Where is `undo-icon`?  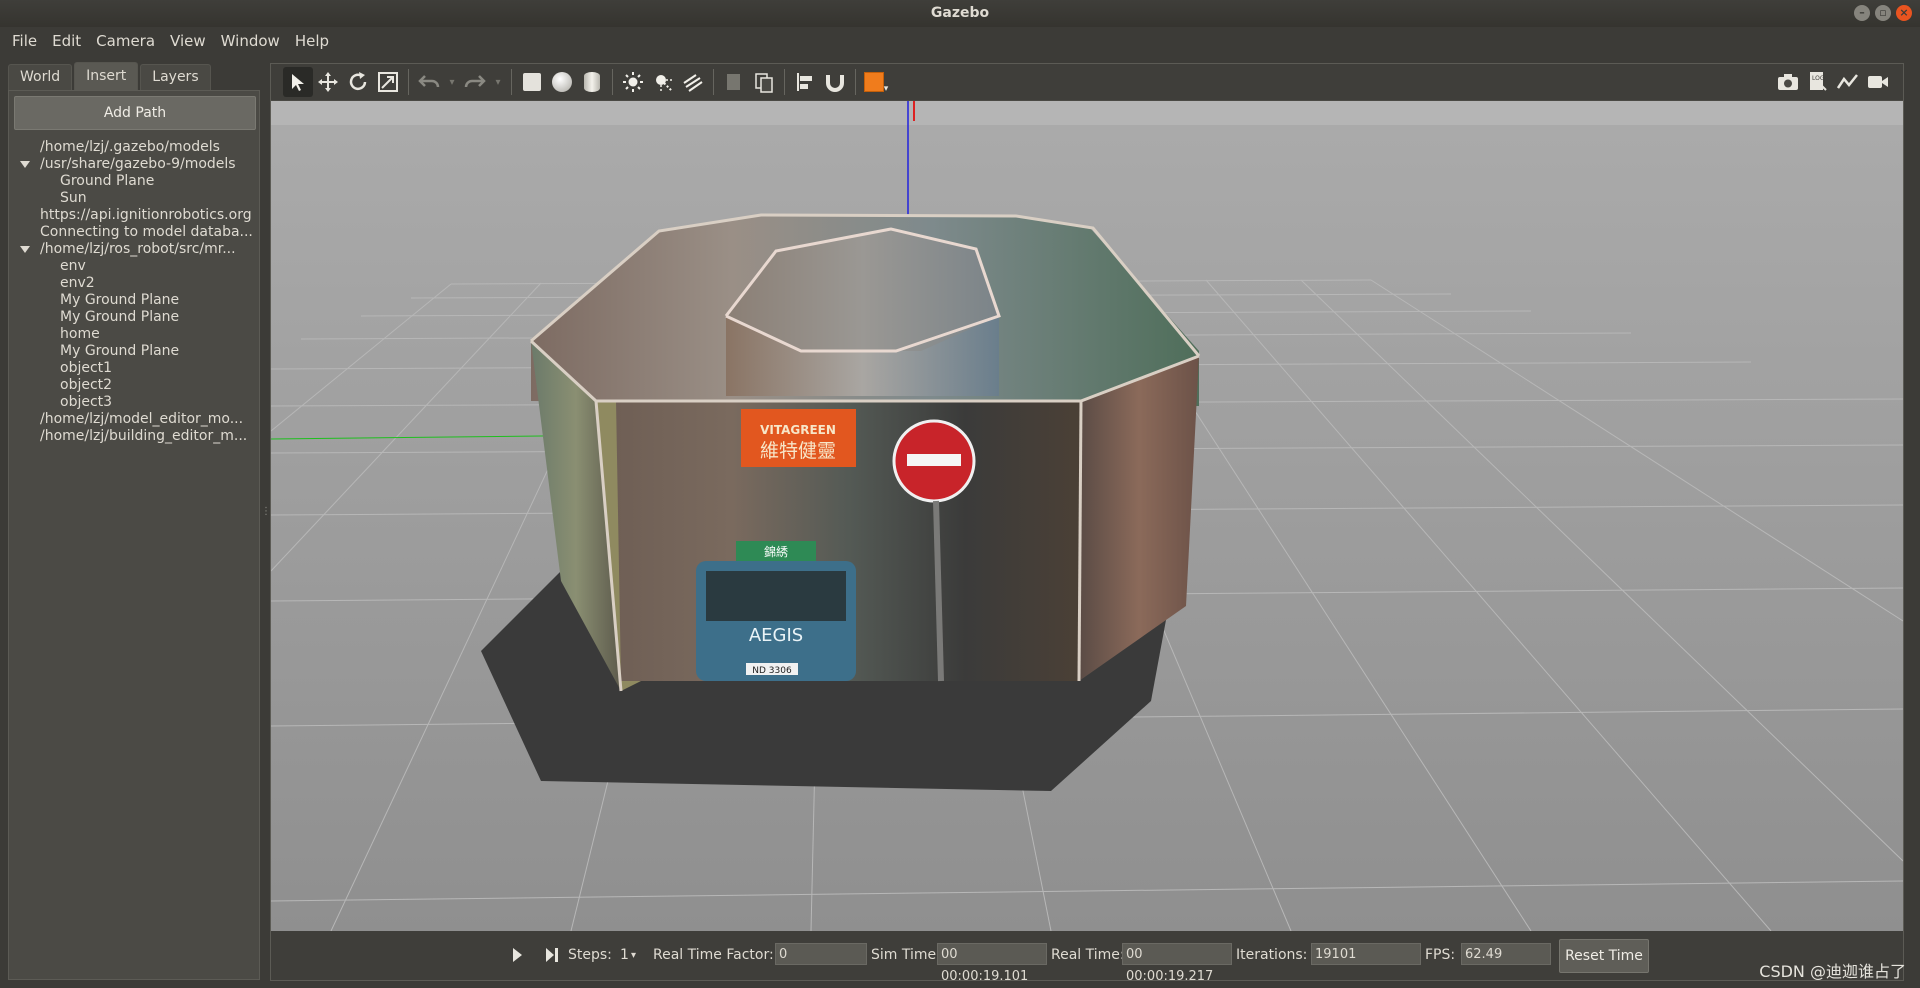
undo-icon is located at coordinates (429, 81).